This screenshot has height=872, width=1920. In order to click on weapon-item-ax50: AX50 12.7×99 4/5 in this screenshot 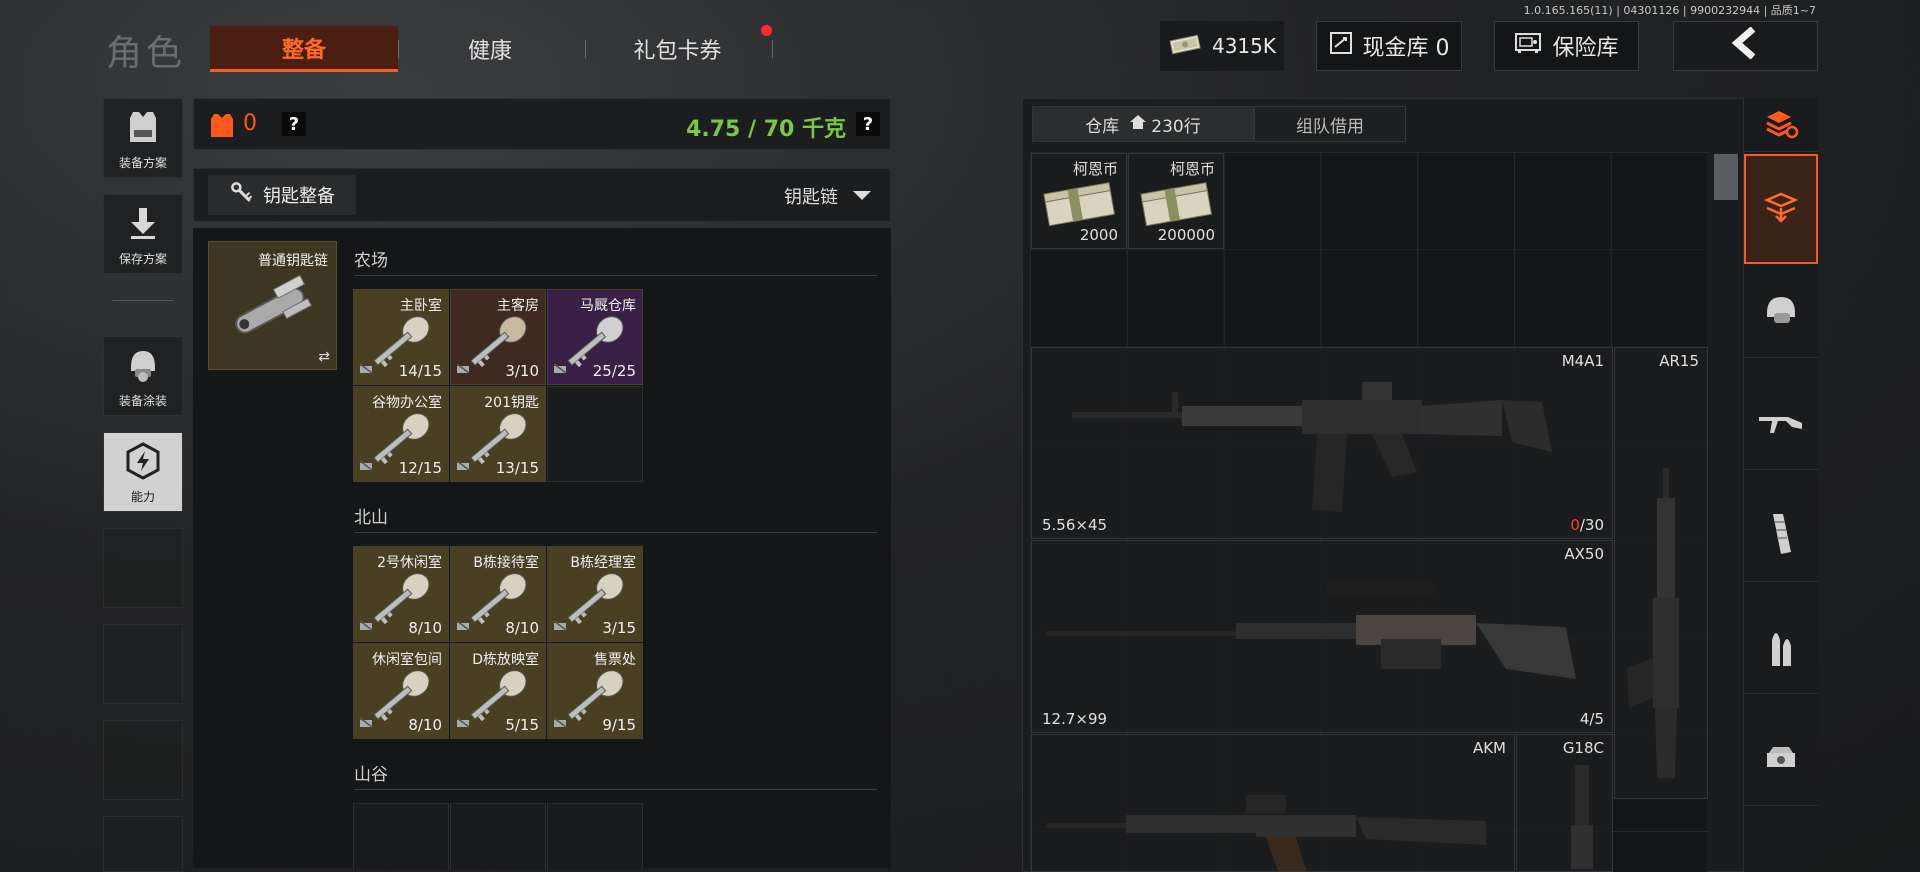, I will do `click(1322, 636)`.